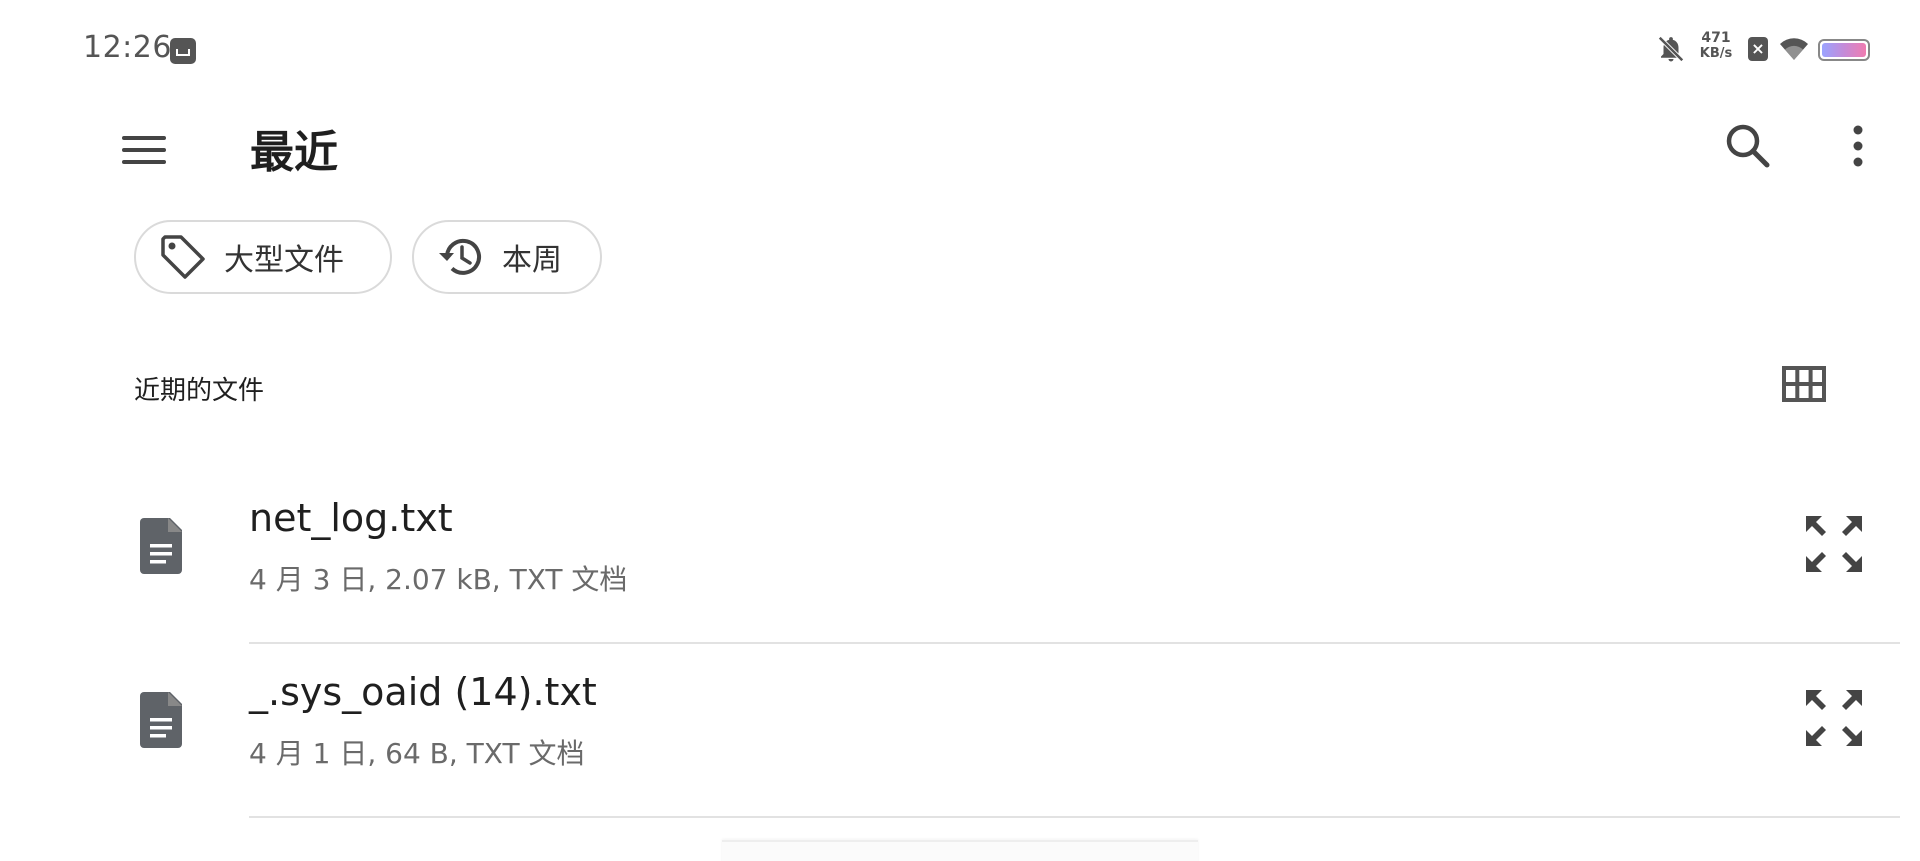 The image size is (1920, 861). Describe the element at coordinates (144, 150) in the screenshot. I see `menu-button` at that location.